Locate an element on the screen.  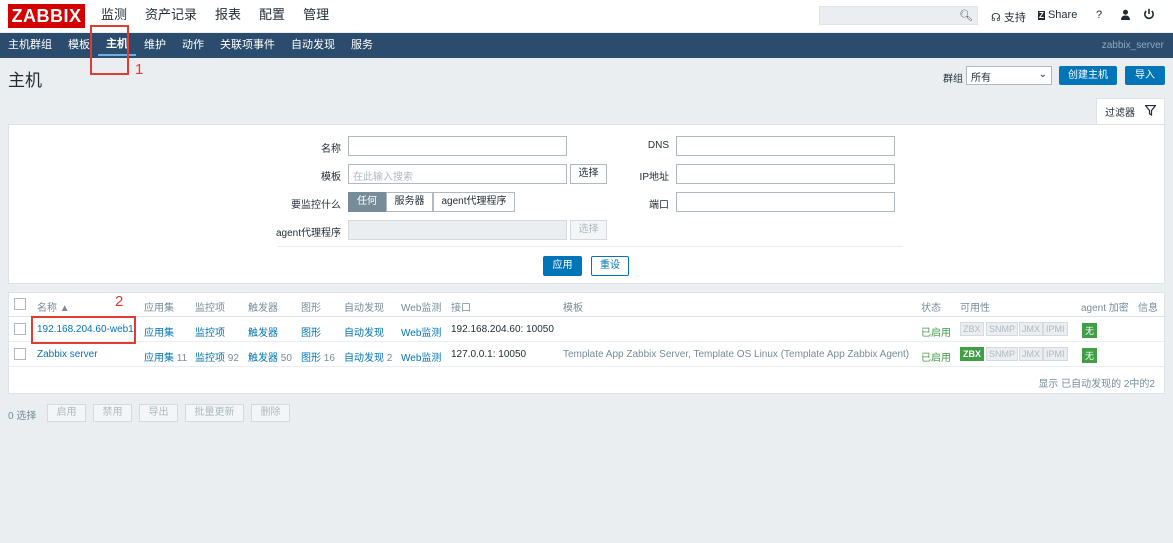
header-info: 信息 is located at coordinates (1148, 308).